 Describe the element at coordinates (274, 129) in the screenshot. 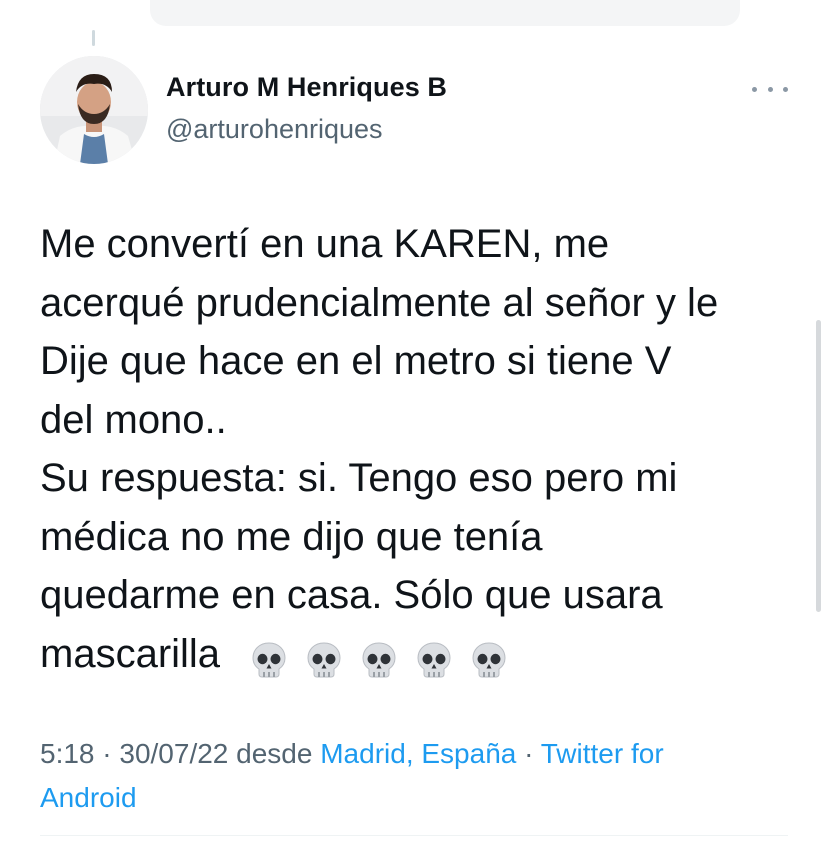

I see `author-handle: @arturohenriques` at that location.